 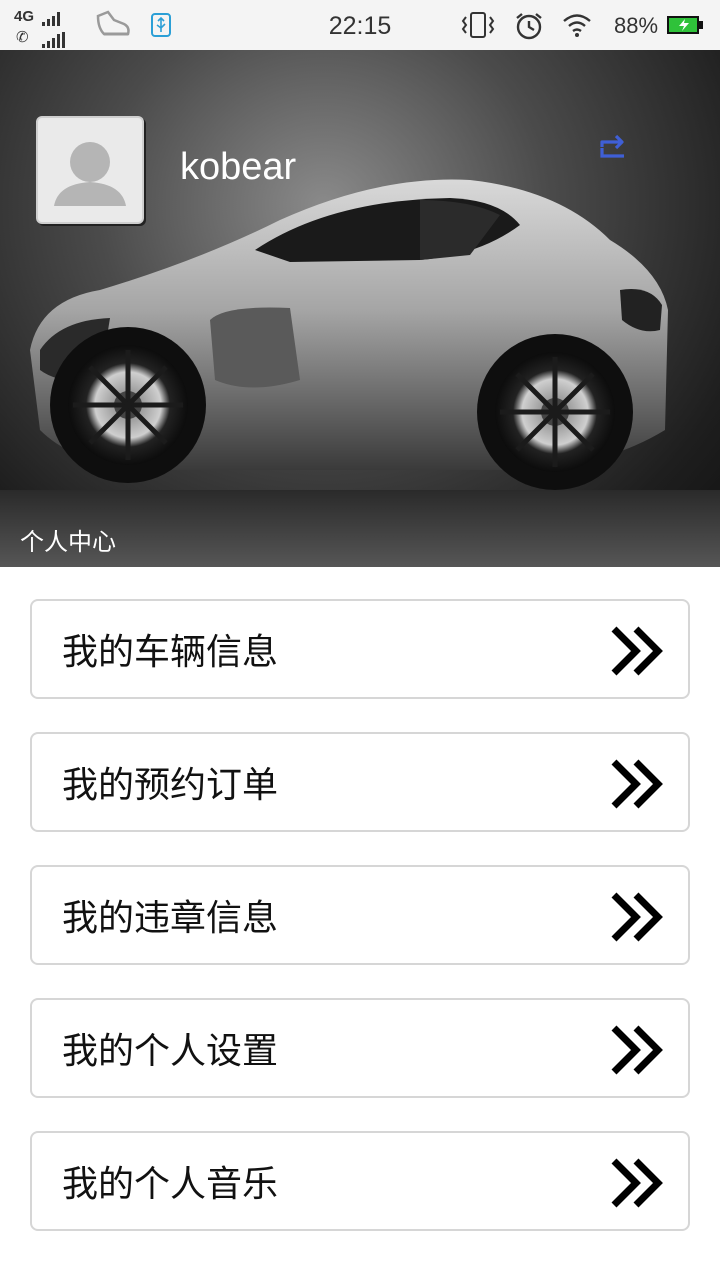 I want to click on user-silhouette-icon, so click(x=90, y=174).